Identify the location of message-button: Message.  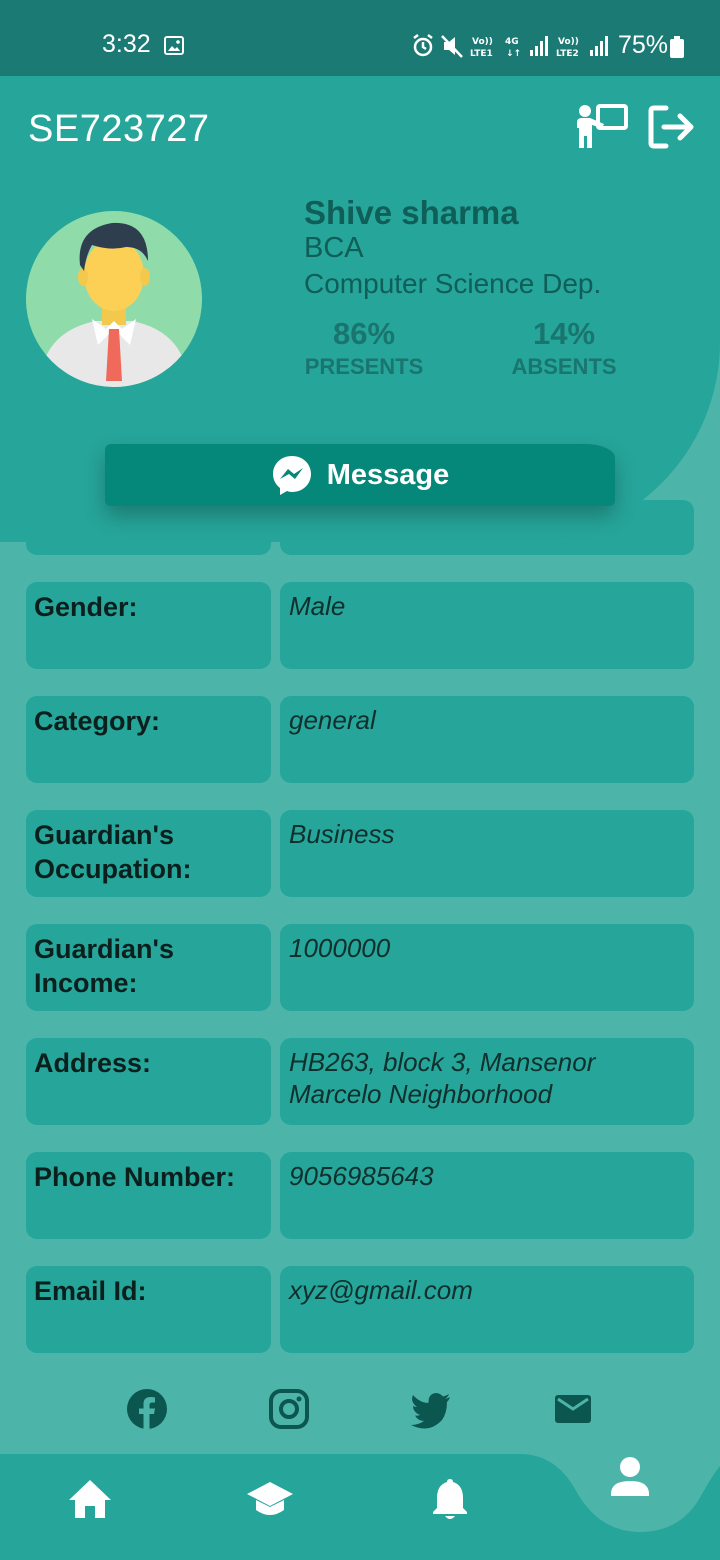
(360, 475).